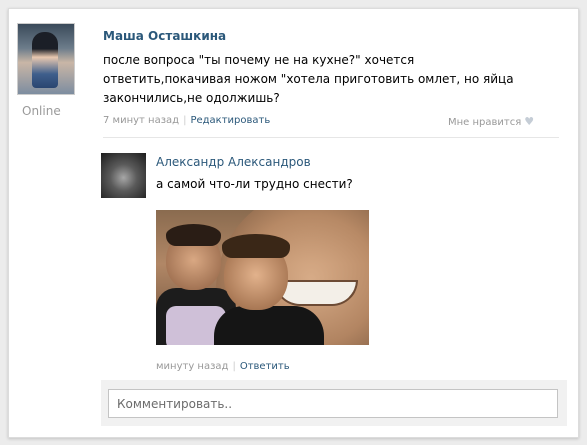  What do you see at coordinates (164, 36) in the screenshot?
I see `post-author-name: Маша Осташкина` at bounding box center [164, 36].